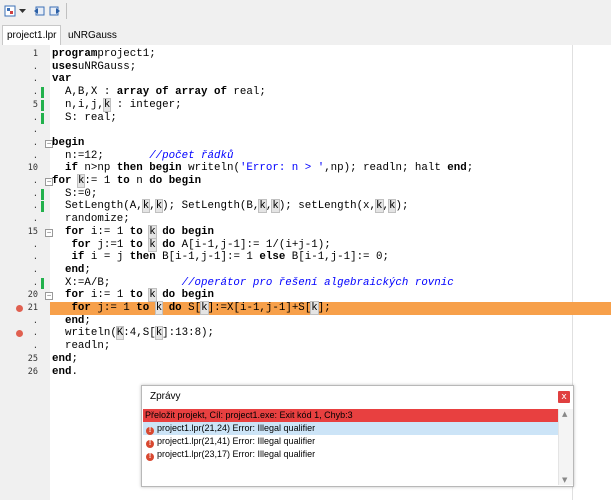 Image resolution: width=611 pixels, height=500 pixels. Describe the element at coordinates (84, 92) in the screenshot. I see `code-token: A,B,X :` at that location.